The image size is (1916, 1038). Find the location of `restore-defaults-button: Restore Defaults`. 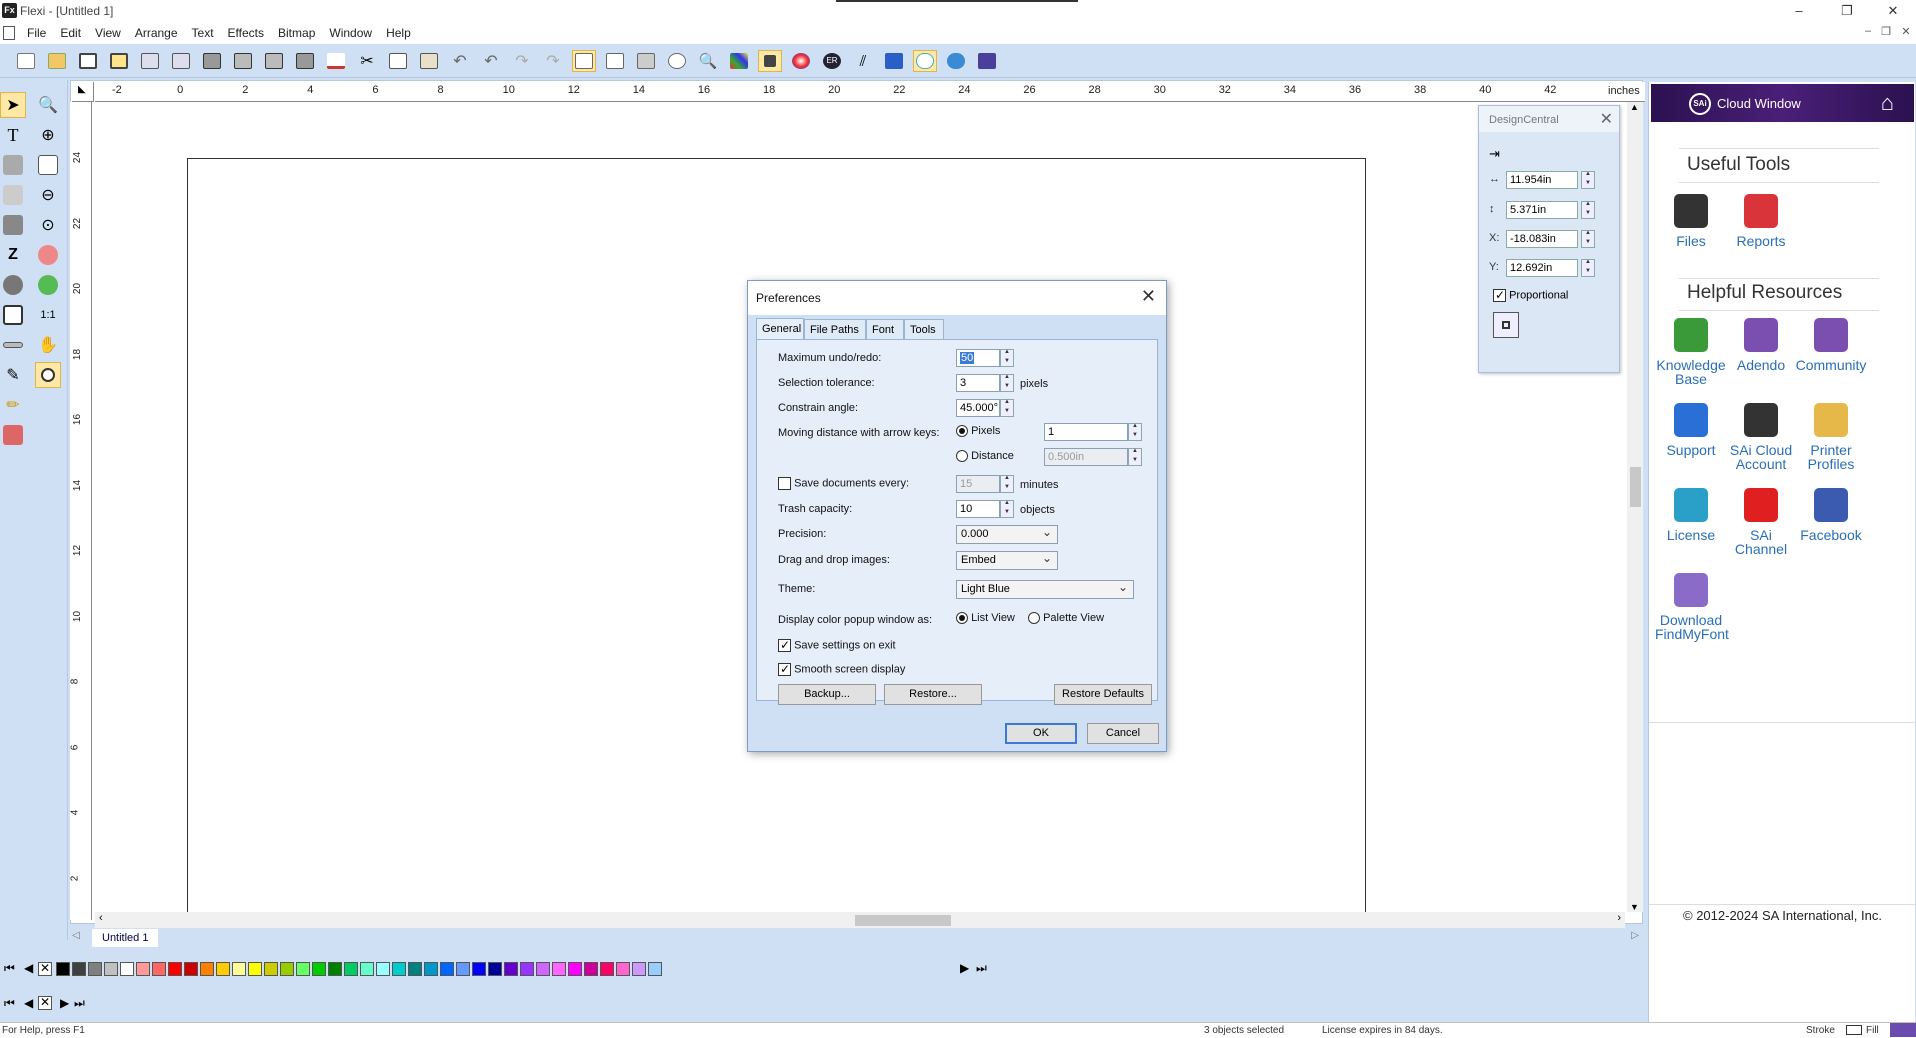

restore-defaults-button: Restore Defaults is located at coordinates (1103, 694).